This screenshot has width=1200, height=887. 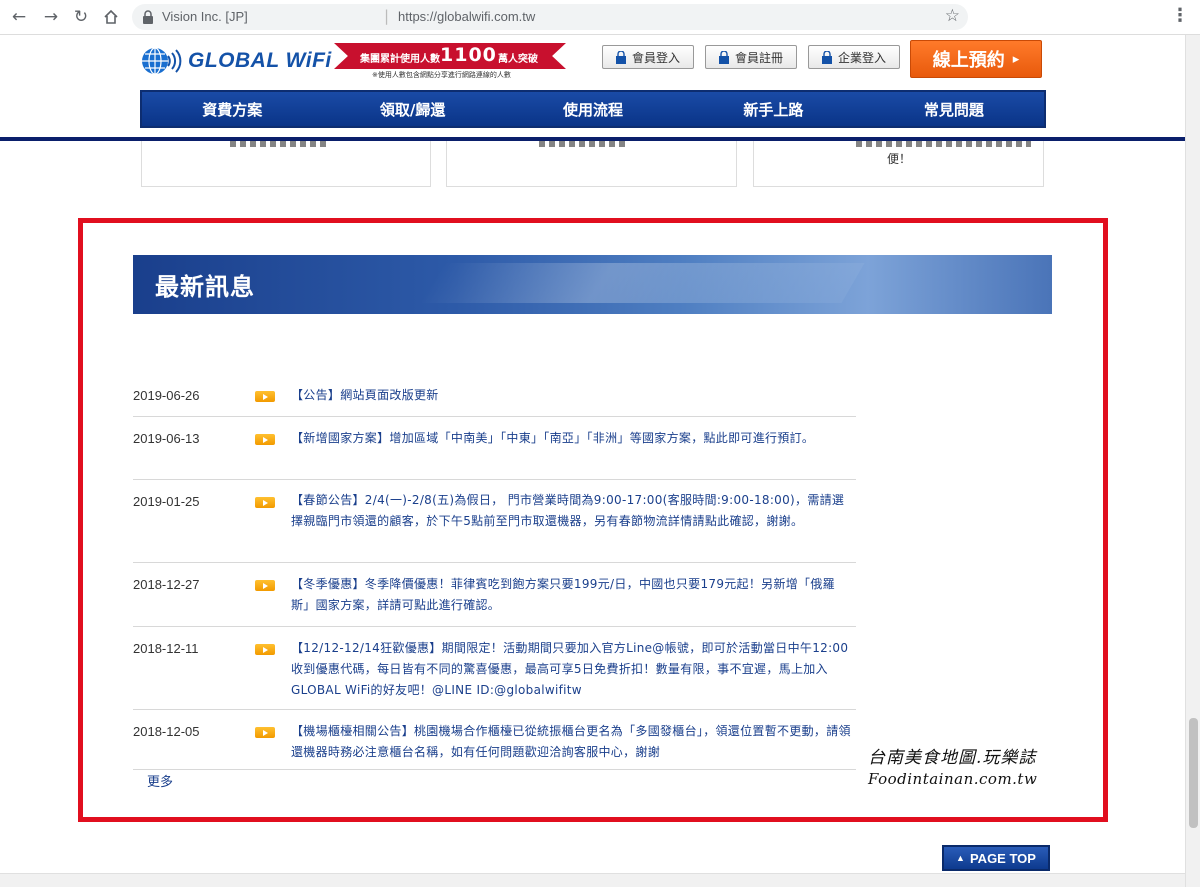 I want to click on member-login-label: 會員登入, so click(x=655, y=57).